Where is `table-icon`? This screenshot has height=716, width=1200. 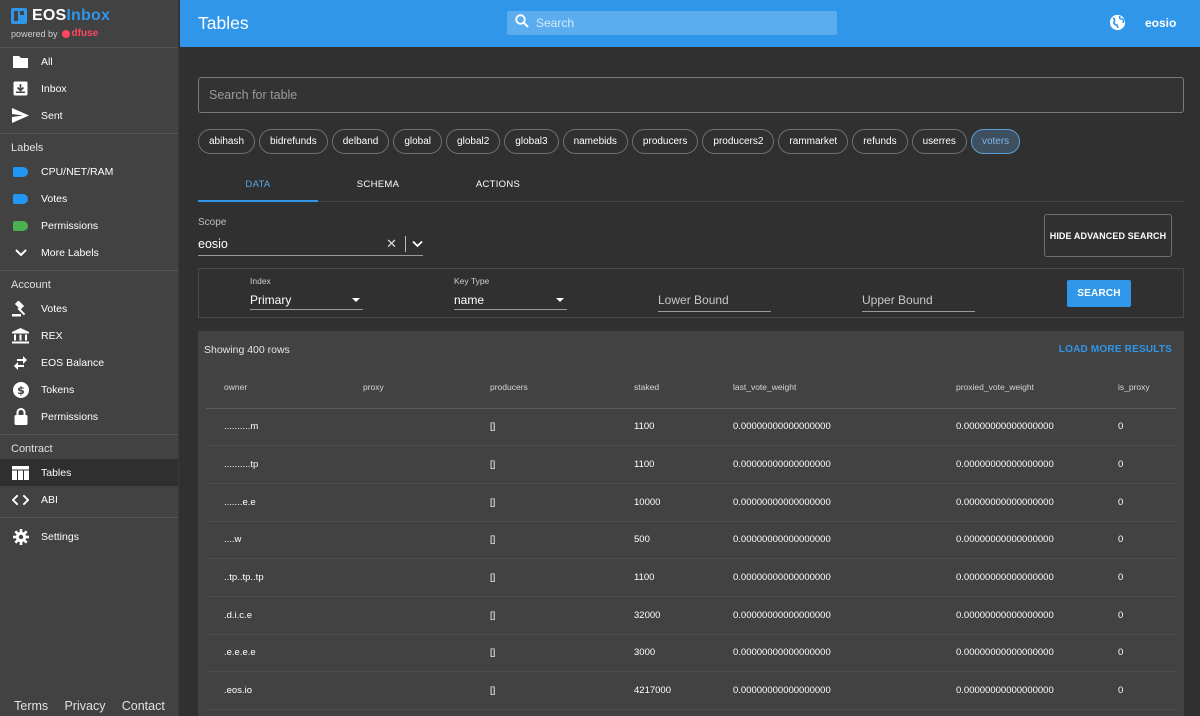
table-icon is located at coordinates (20, 472).